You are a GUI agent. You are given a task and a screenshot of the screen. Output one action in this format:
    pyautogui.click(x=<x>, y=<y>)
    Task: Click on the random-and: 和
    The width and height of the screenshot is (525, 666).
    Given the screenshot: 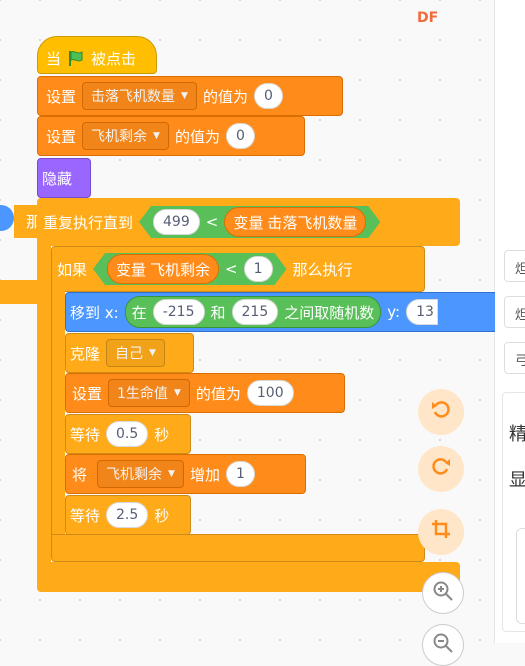 What is the action you would take?
    pyautogui.click(x=218, y=312)
    